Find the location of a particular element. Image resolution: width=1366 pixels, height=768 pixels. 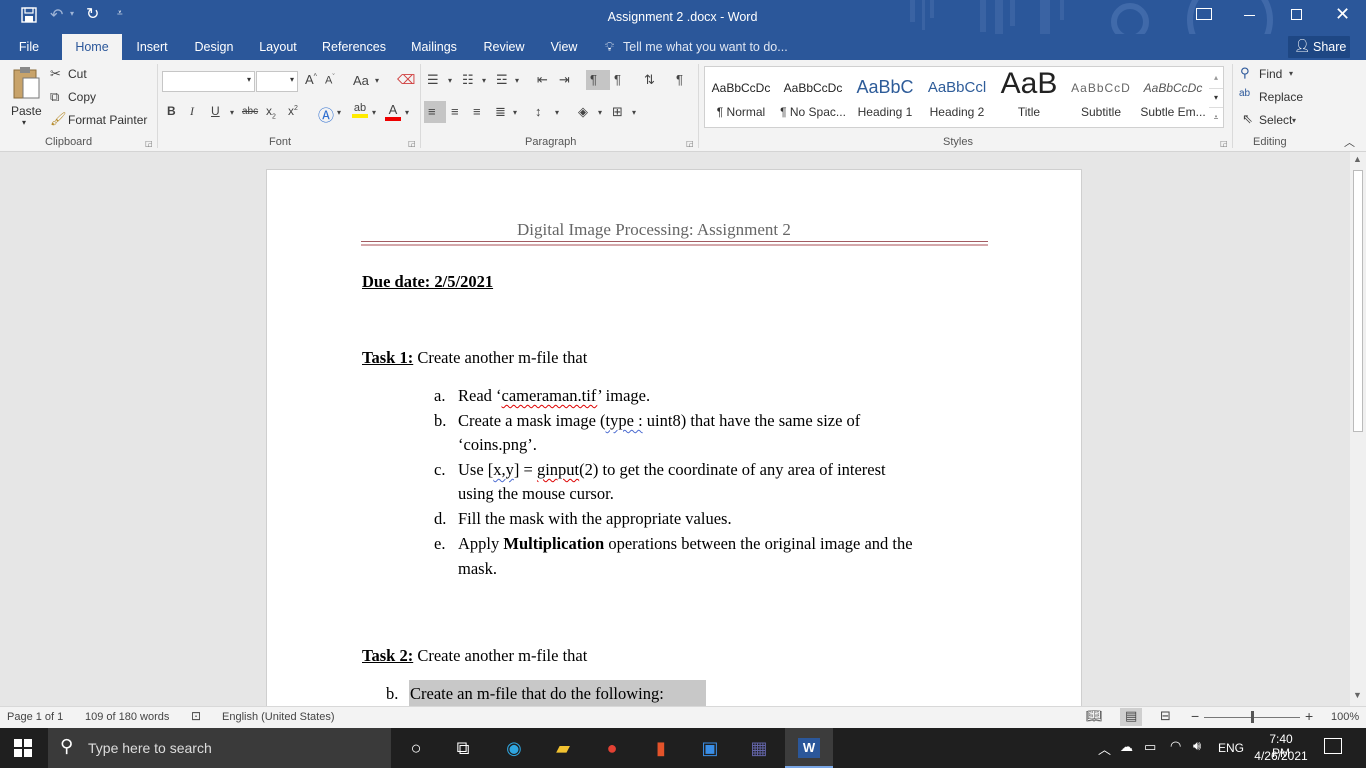

share-button: 👤︎ Share is located at coordinates (1319, 47).